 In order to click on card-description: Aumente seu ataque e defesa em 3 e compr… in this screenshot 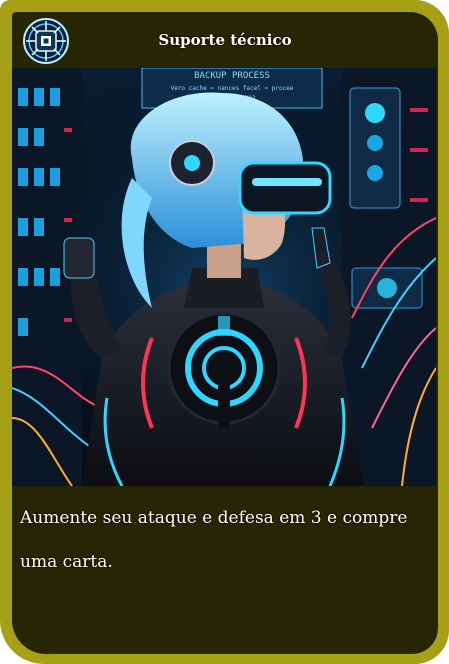, I will do `click(214, 540)`.